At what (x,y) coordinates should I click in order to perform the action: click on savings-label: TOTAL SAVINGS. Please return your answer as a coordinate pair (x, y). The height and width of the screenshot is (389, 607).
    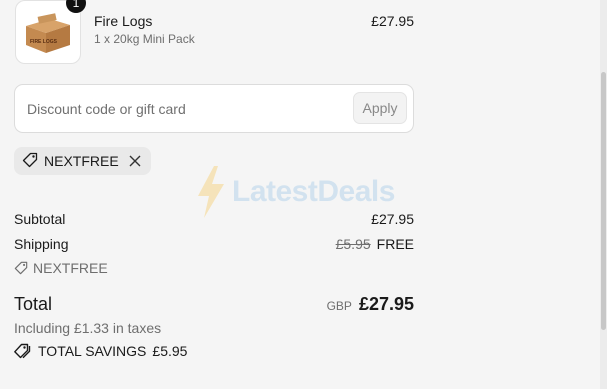
    Looking at the image, I should click on (92, 351).